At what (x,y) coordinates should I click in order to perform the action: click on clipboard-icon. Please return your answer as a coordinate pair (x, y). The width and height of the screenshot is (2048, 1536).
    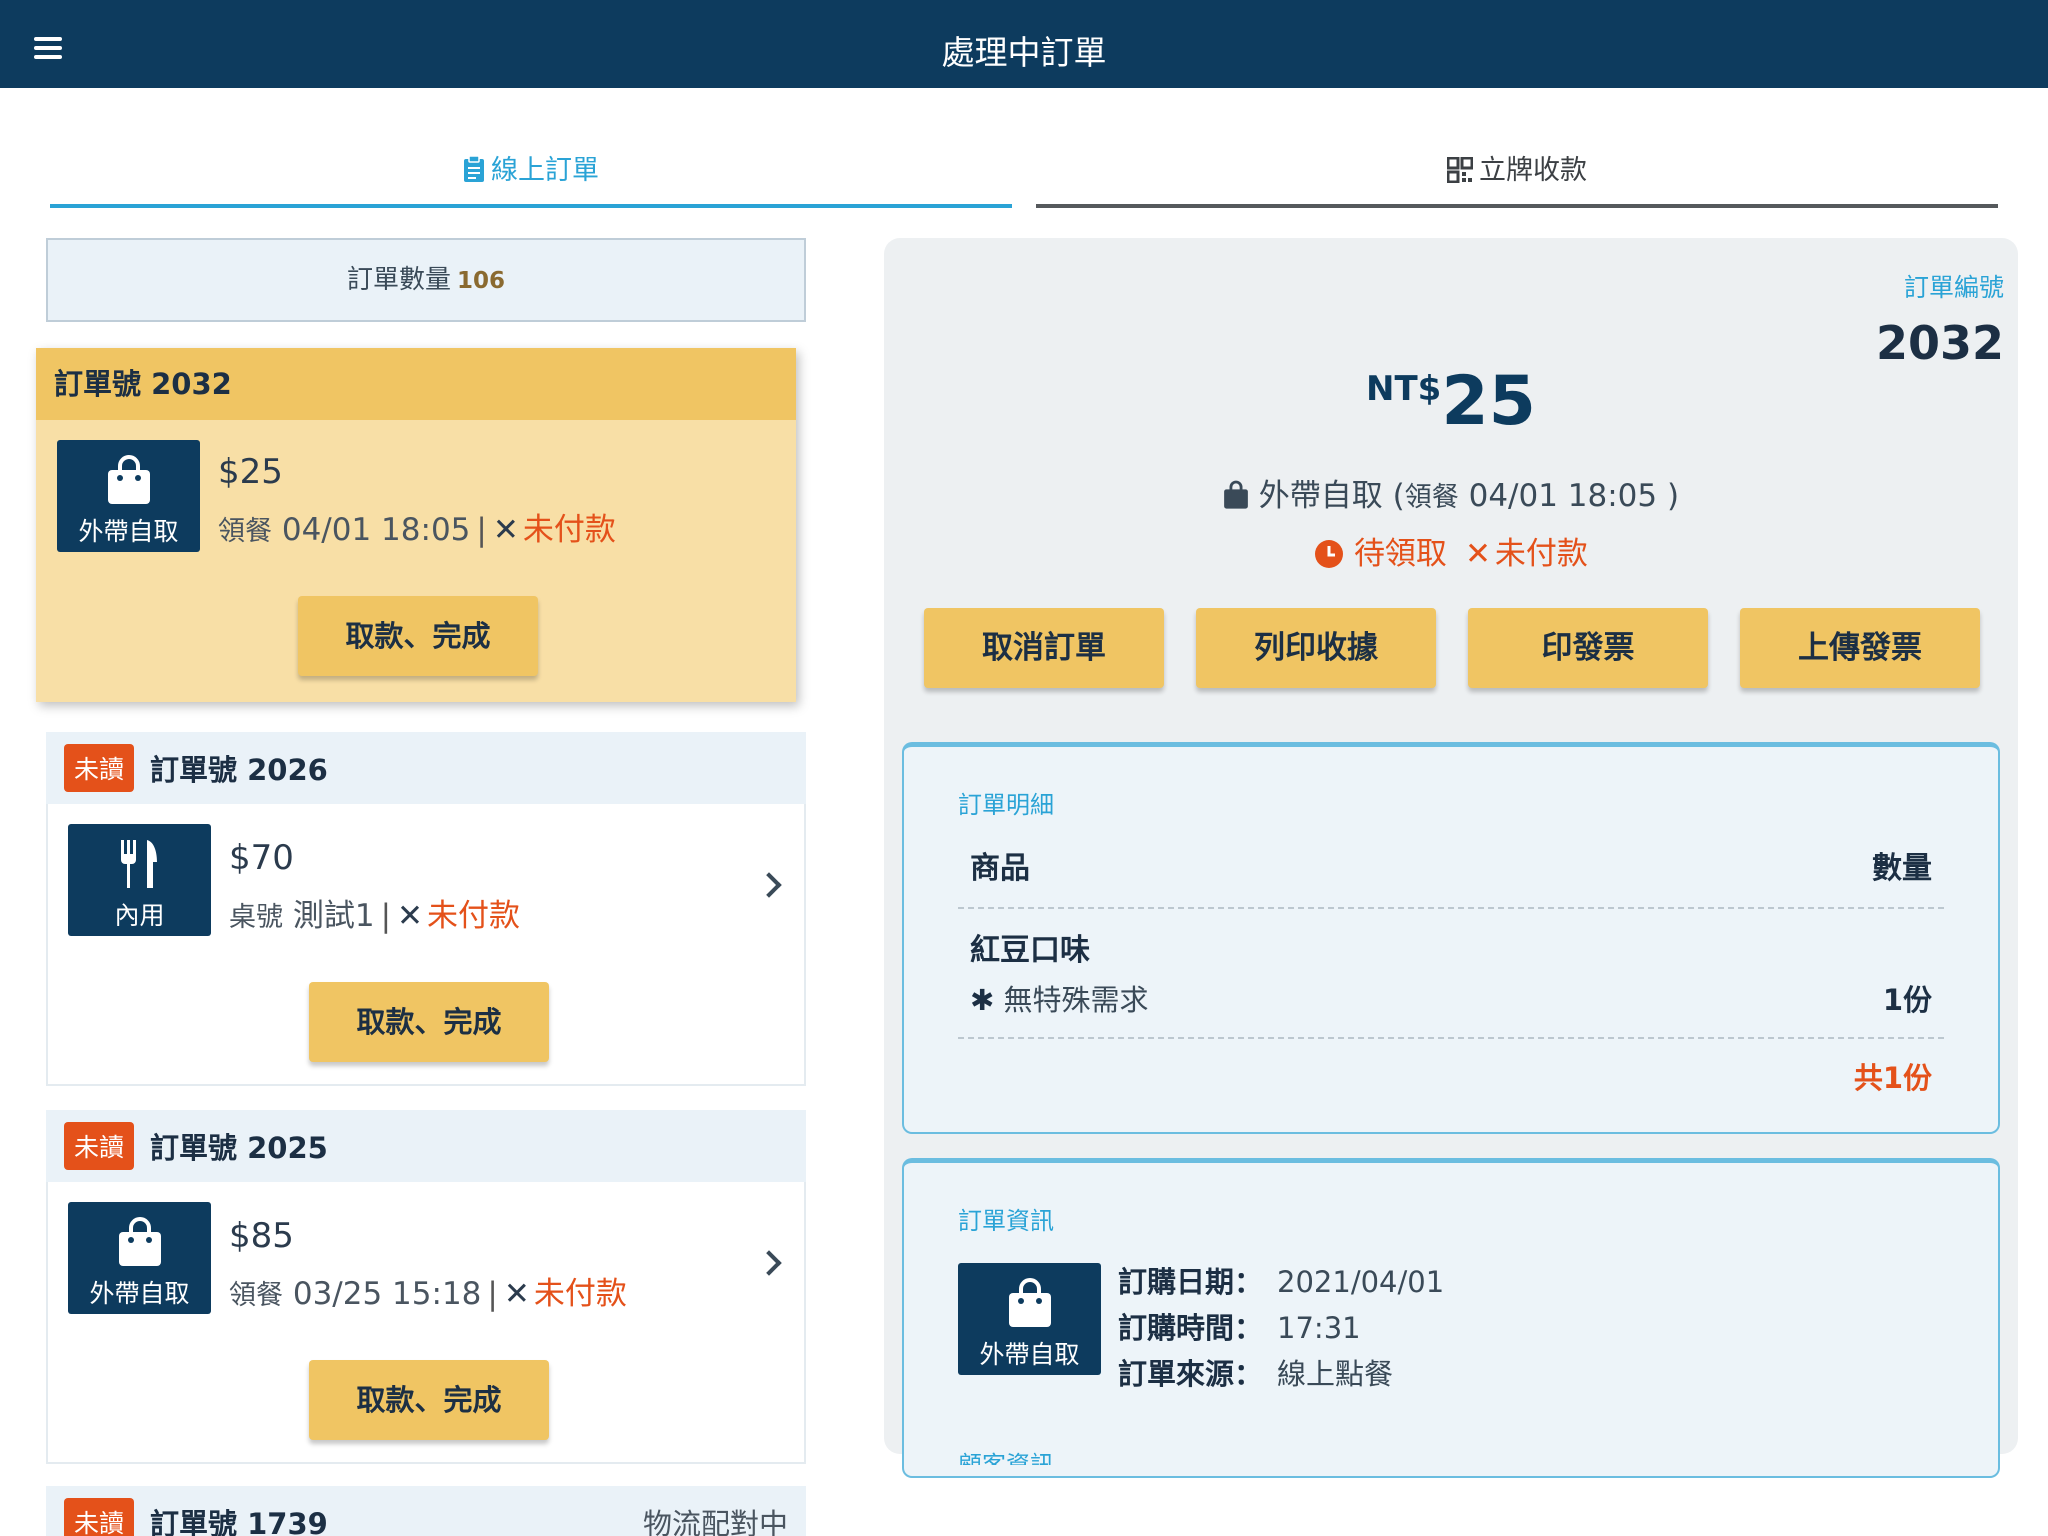
    Looking at the image, I should click on (474, 168).